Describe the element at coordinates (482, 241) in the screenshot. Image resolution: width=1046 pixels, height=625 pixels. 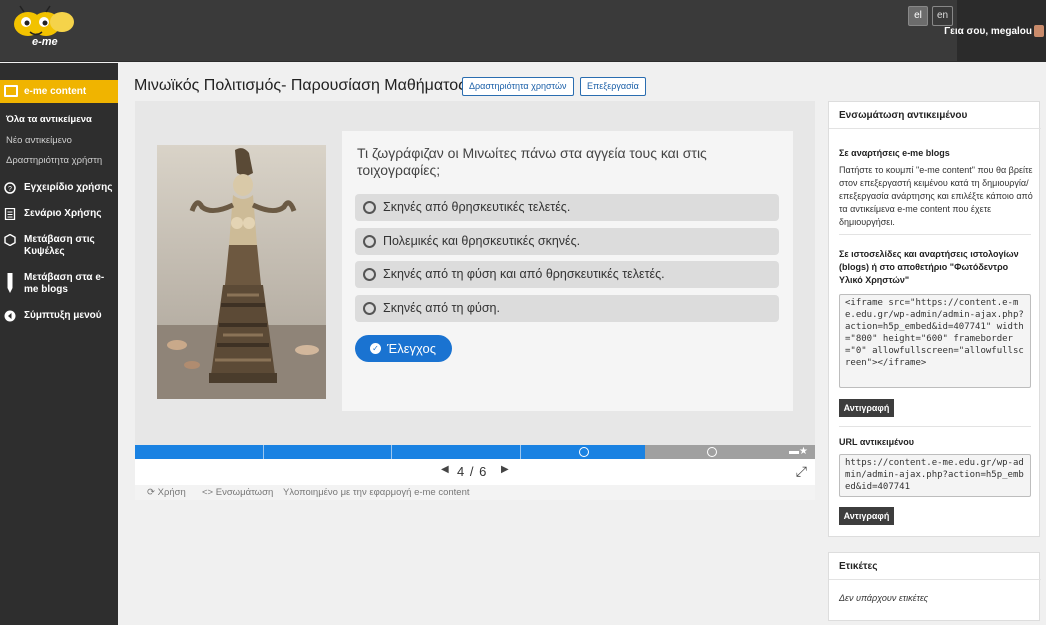
I see `answer-label: Πολεμικές και θρησκευτικές σκηνές.` at that location.